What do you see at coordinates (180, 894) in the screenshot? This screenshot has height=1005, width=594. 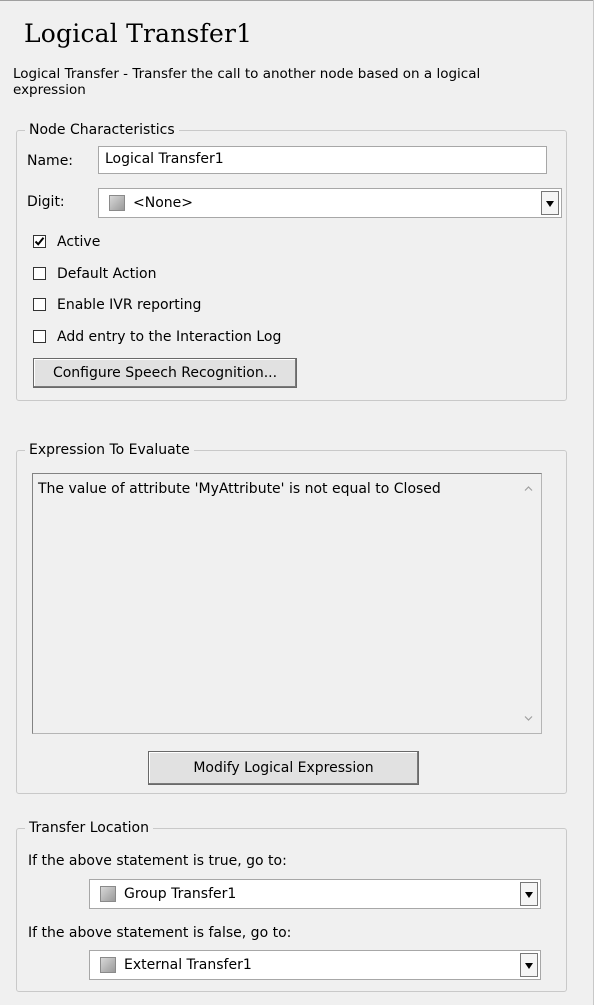 I see `true-branch-value: Group Transfer1` at bounding box center [180, 894].